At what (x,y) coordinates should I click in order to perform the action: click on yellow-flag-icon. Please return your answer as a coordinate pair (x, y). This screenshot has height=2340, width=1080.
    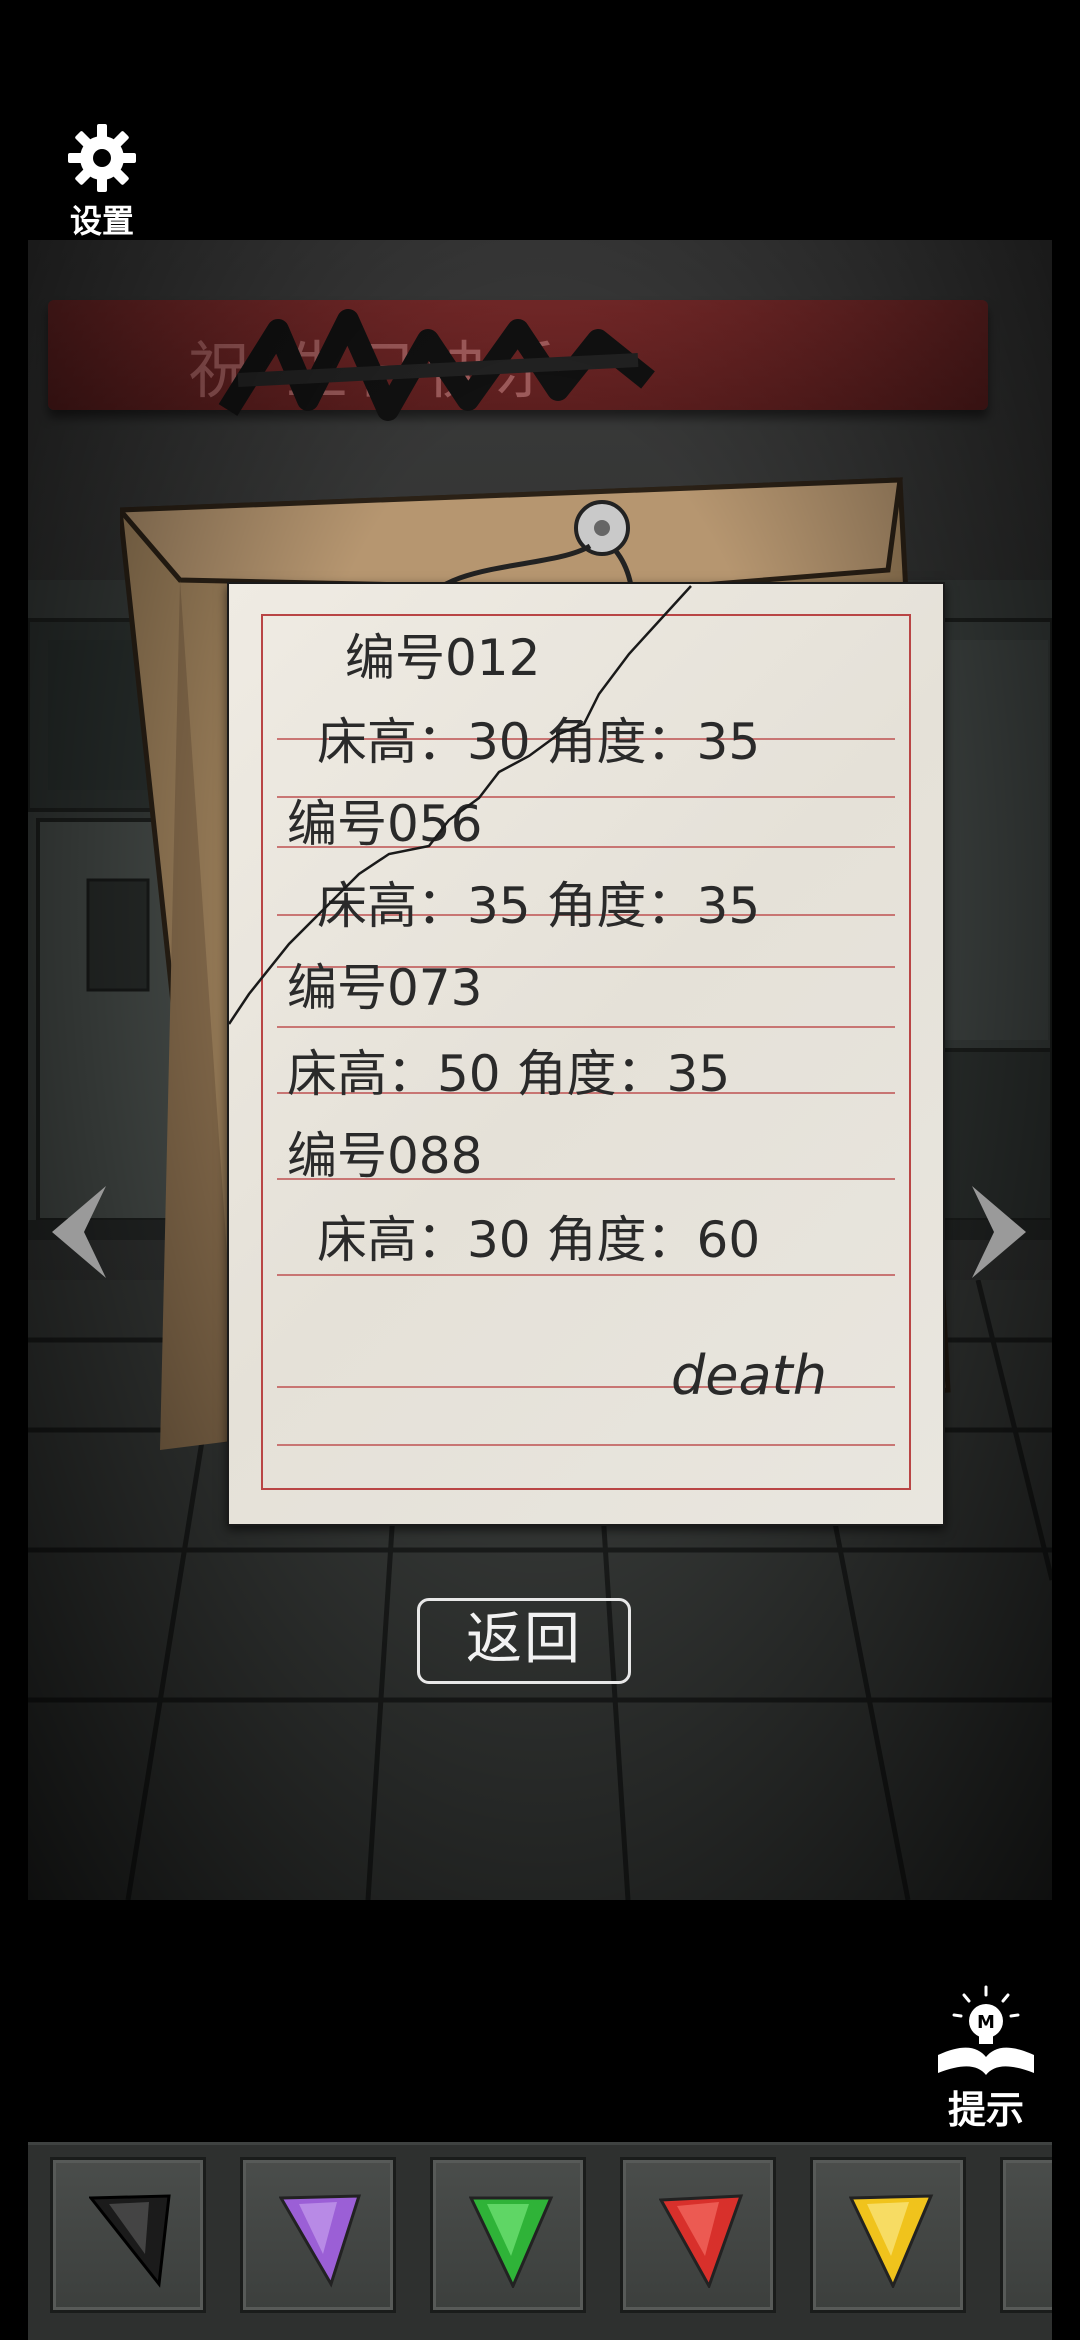
    Looking at the image, I should click on (891, 2241).